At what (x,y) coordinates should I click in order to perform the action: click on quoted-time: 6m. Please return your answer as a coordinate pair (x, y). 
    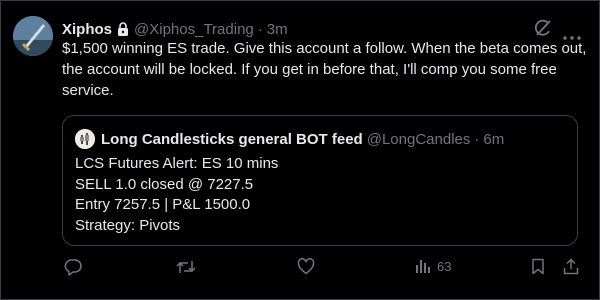
    Looking at the image, I should click on (494, 139).